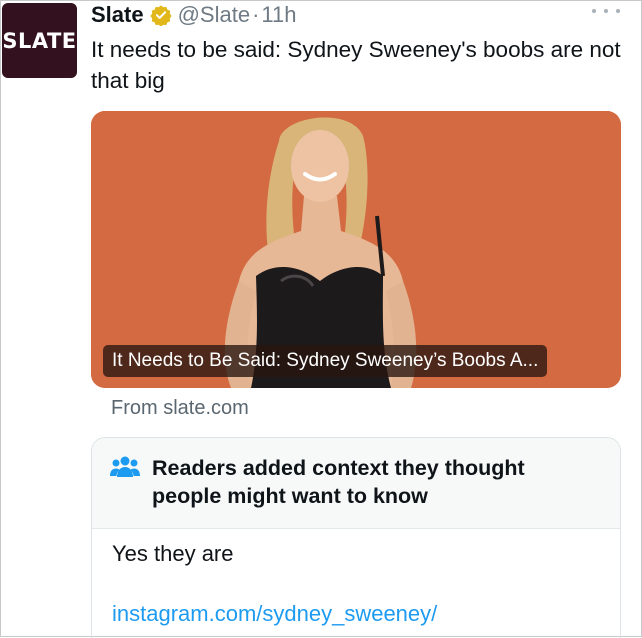 The width and height of the screenshot is (642, 638). I want to click on avatar-logo-text: SLATE, so click(39, 40).